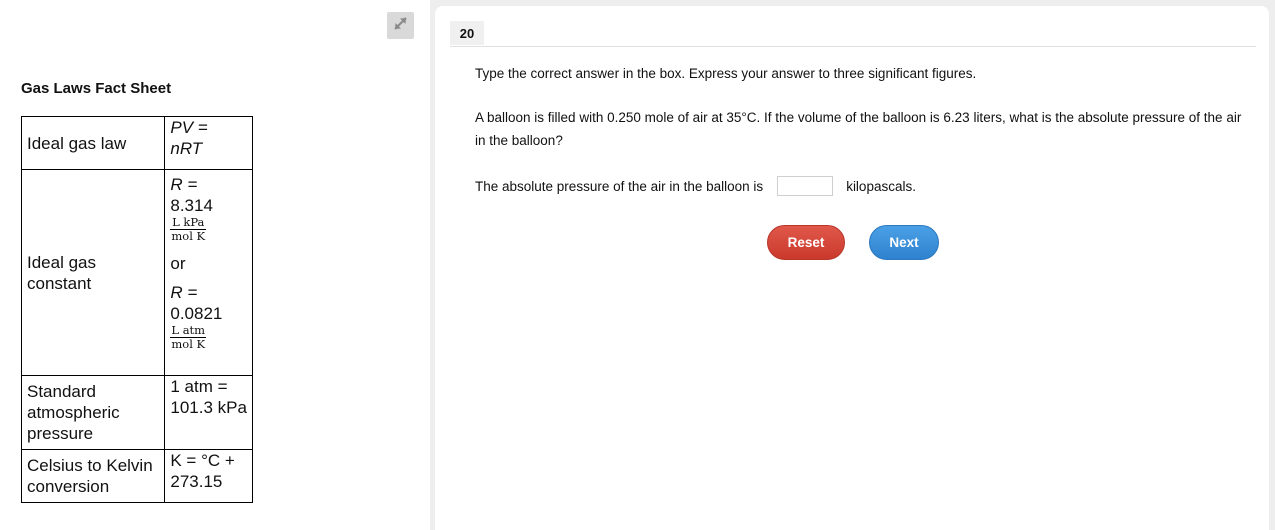  What do you see at coordinates (93, 143) in the screenshot?
I see `row-label: Ideal gas law` at bounding box center [93, 143].